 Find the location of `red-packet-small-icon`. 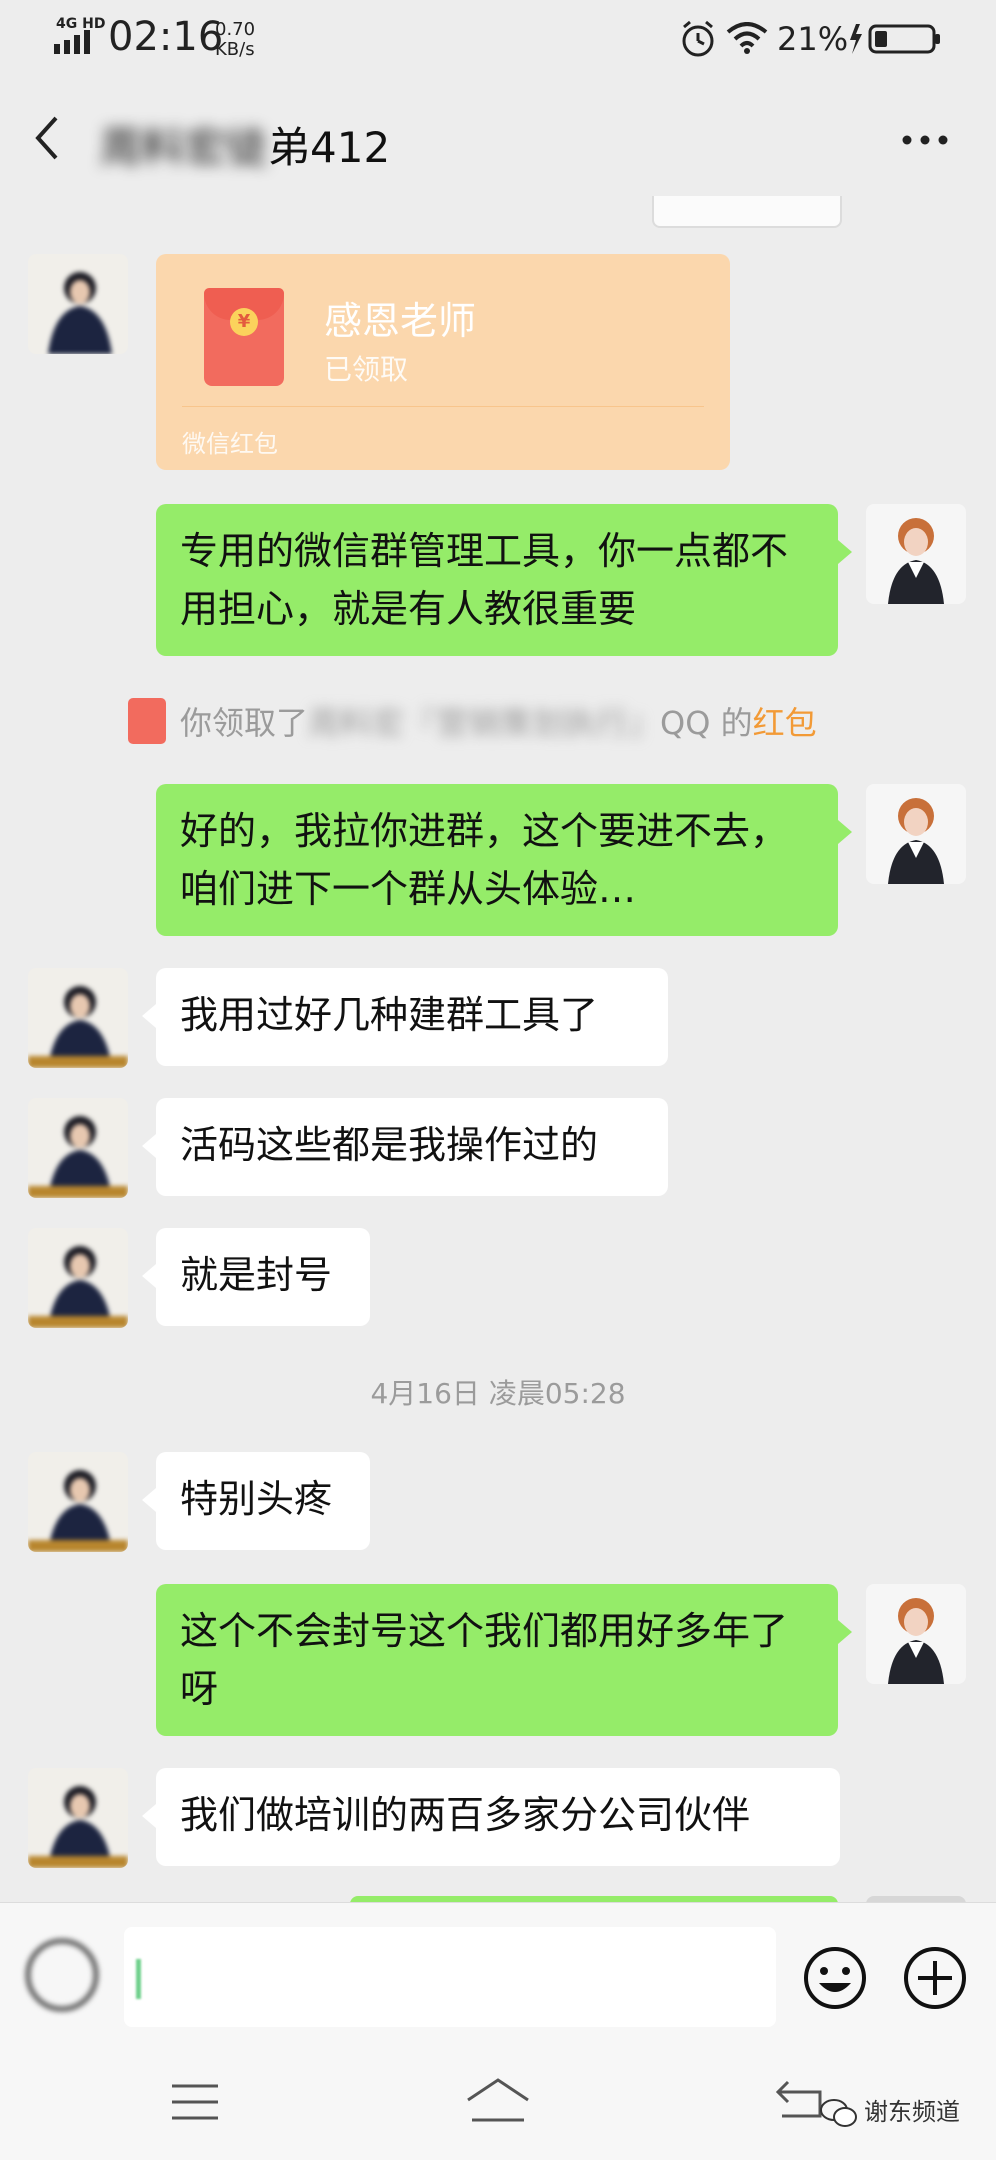

red-packet-small-icon is located at coordinates (147, 721).